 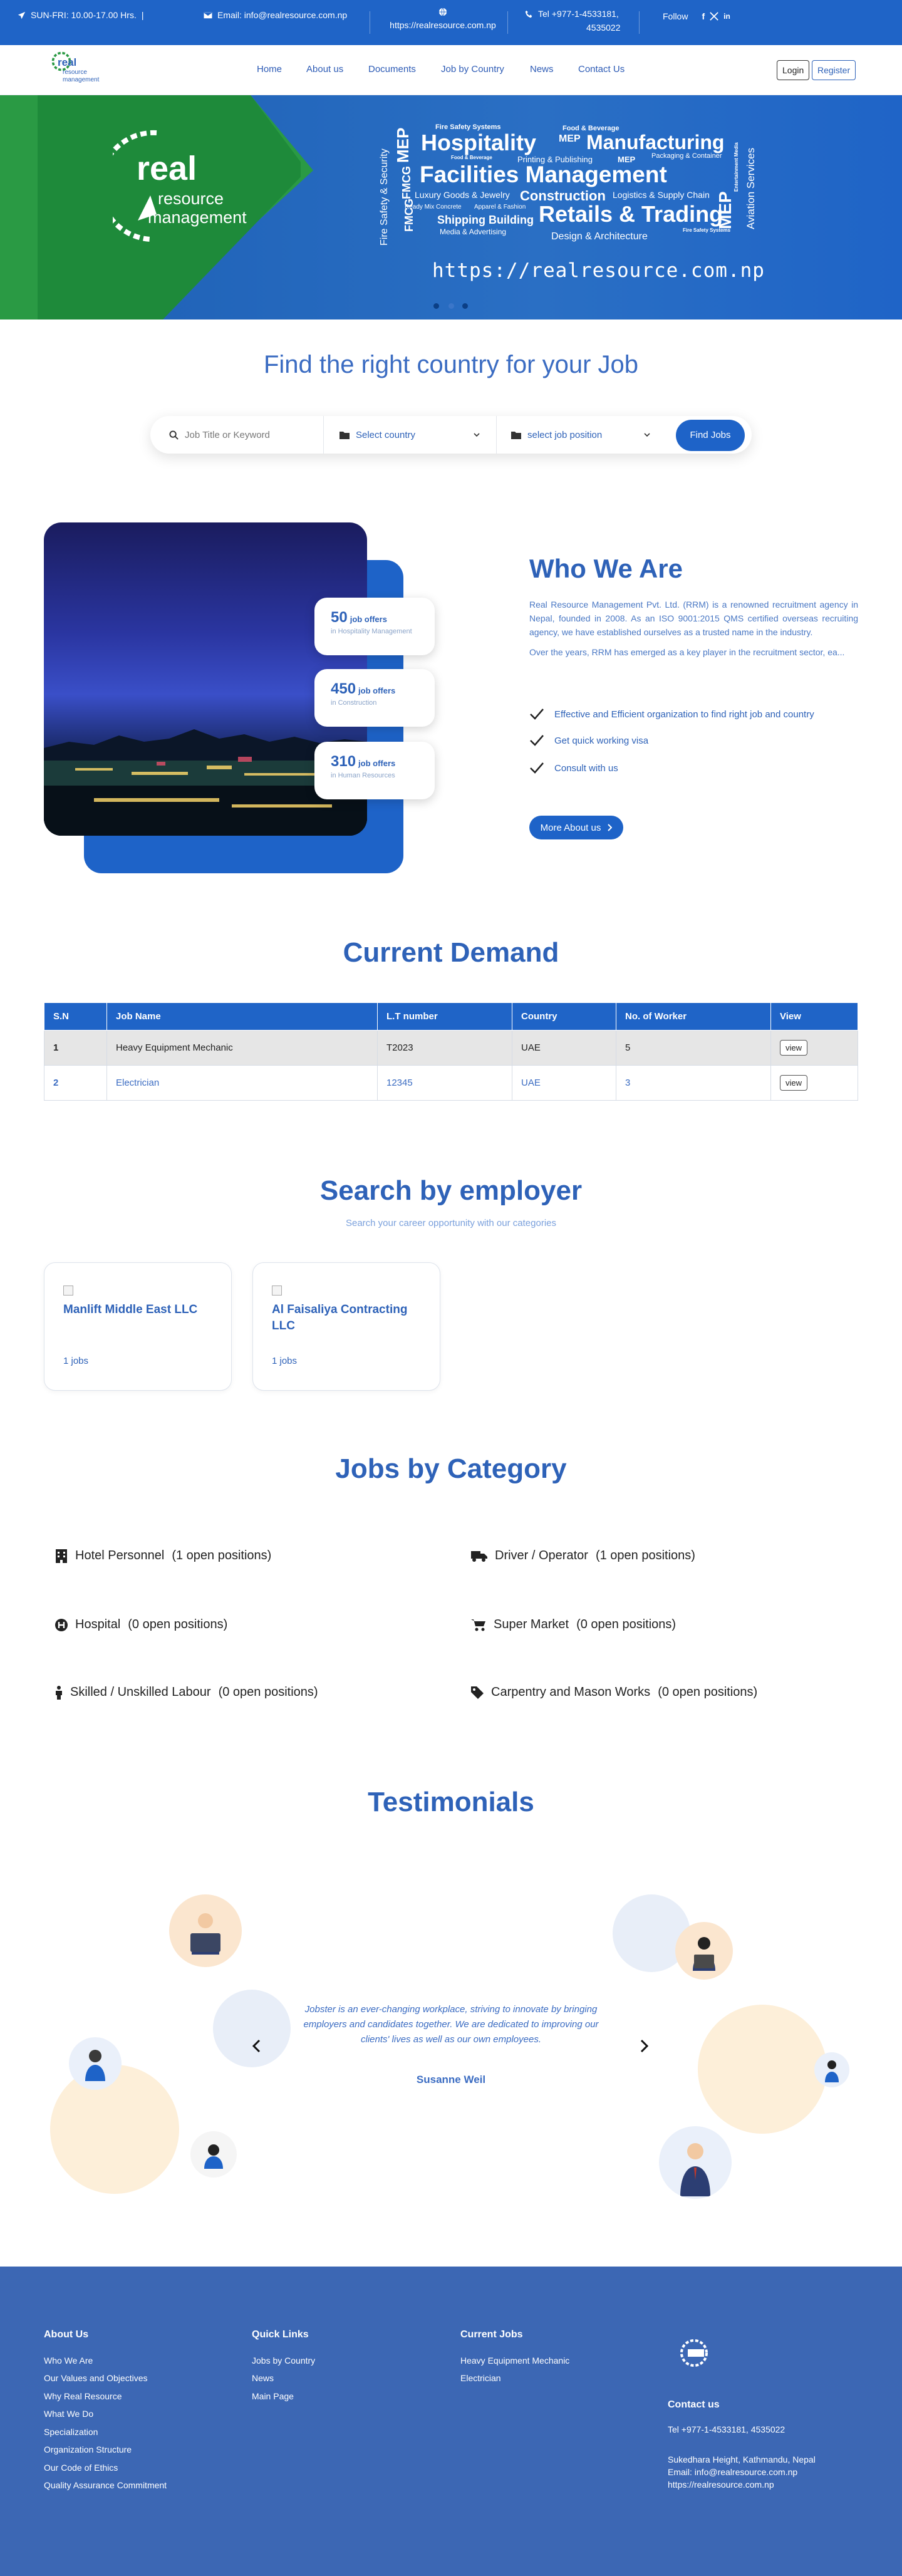 What do you see at coordinates (257, 2046) in the screenshot?
I see `testimonial-prev-button` at bounding box center [257, 2046].